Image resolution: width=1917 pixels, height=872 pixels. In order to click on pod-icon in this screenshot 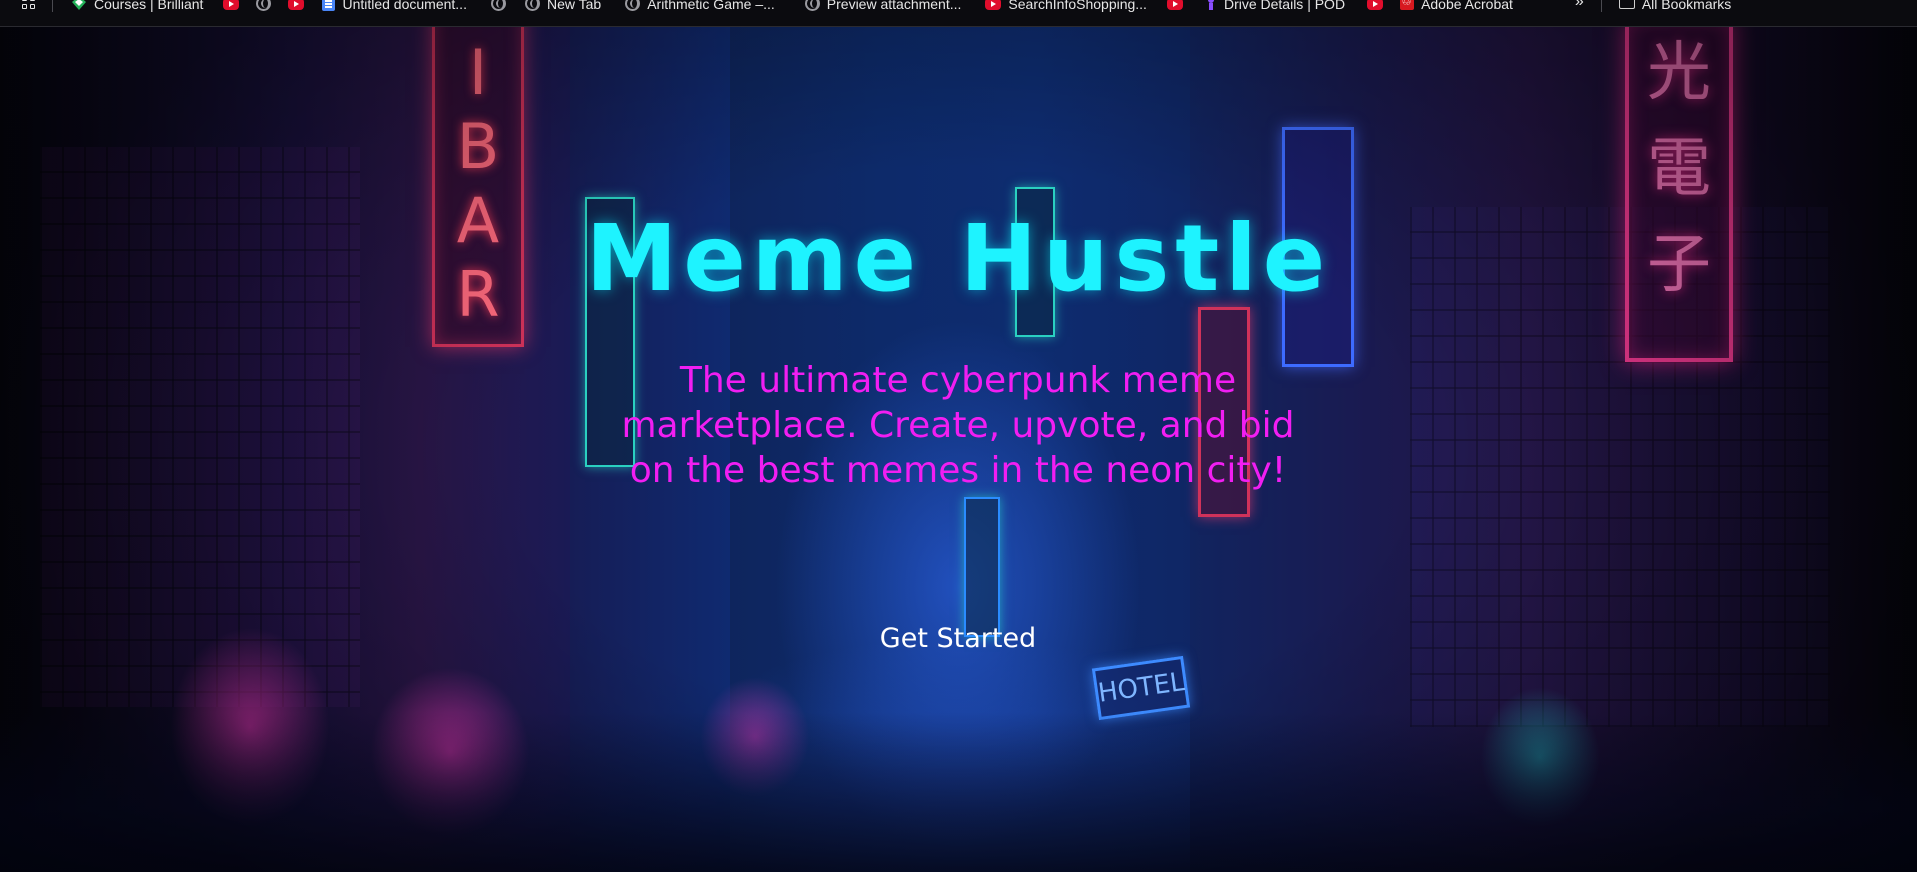, I will do `click(1210, 5)`.